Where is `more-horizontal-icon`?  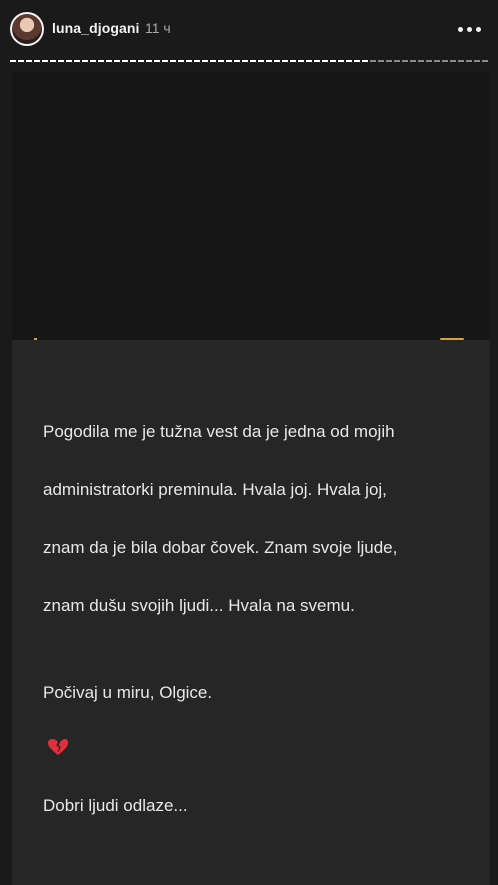
more-horizontal-icon is located at coordinates (469, 29).